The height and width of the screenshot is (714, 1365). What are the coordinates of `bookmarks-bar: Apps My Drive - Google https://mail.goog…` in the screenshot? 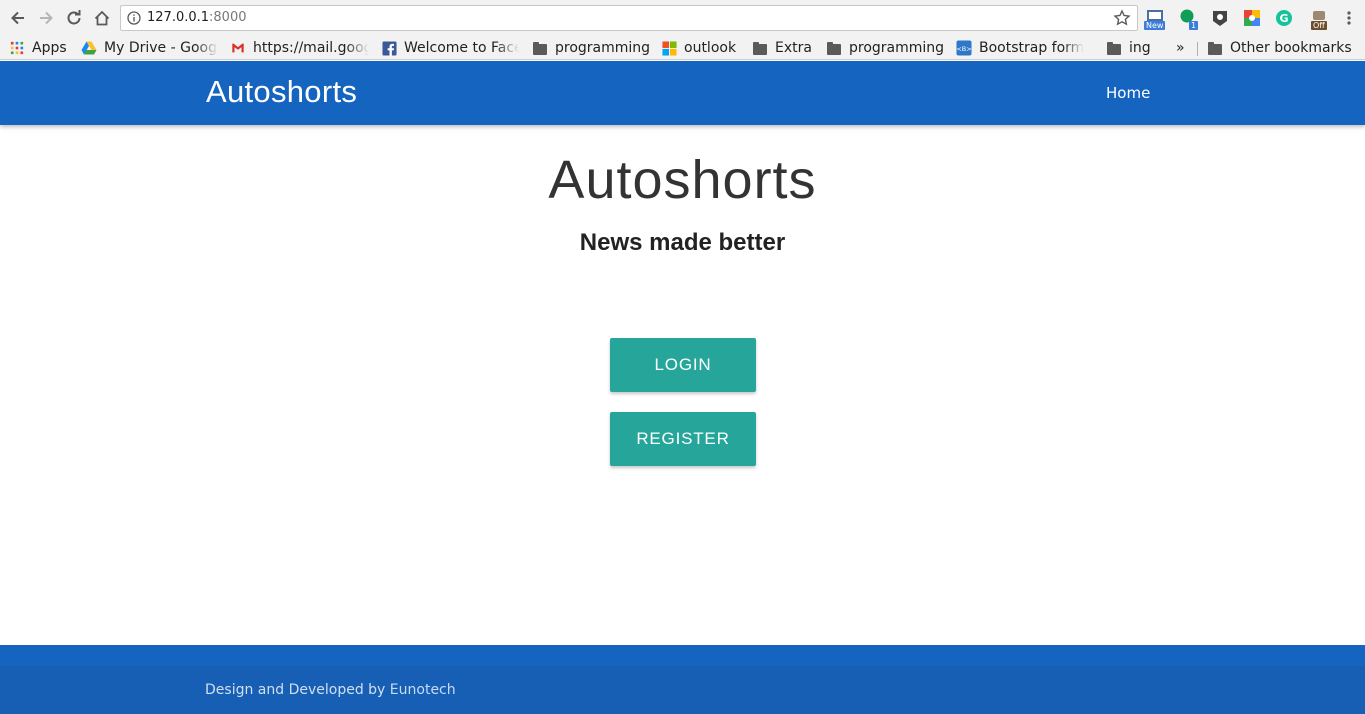 It's located at (682, 48).